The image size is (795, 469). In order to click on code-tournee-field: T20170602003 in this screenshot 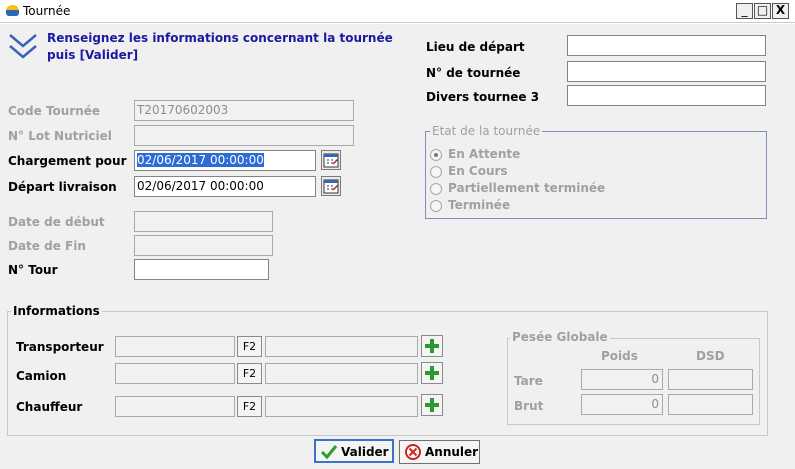, I will do `click(244, 110)`.